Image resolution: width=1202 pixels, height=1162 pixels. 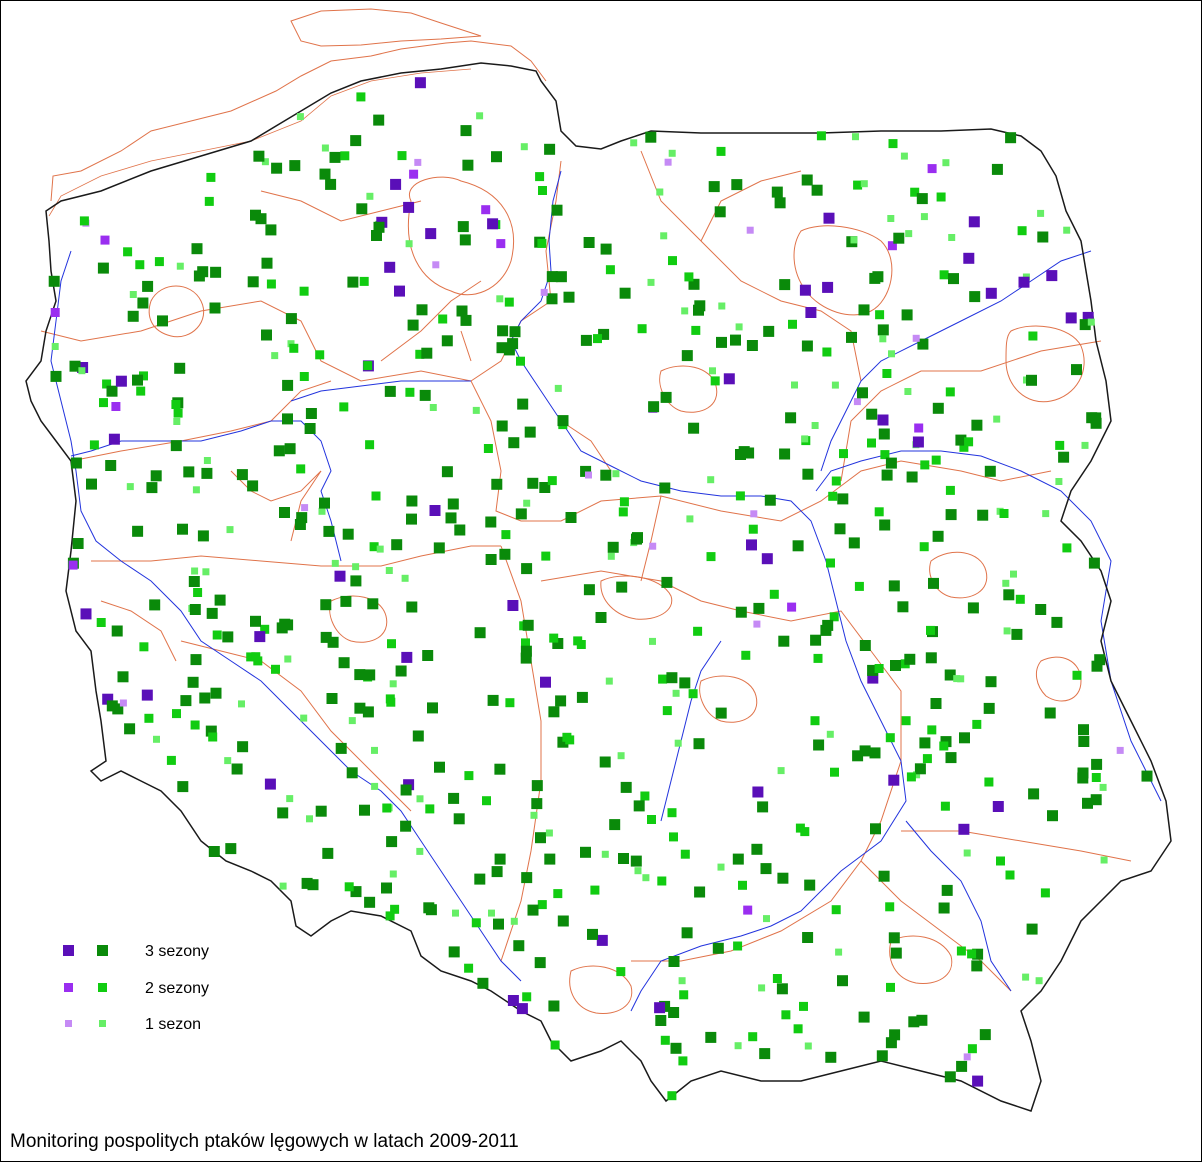 I want to click on river-pilica, so click(x=691, y=731).